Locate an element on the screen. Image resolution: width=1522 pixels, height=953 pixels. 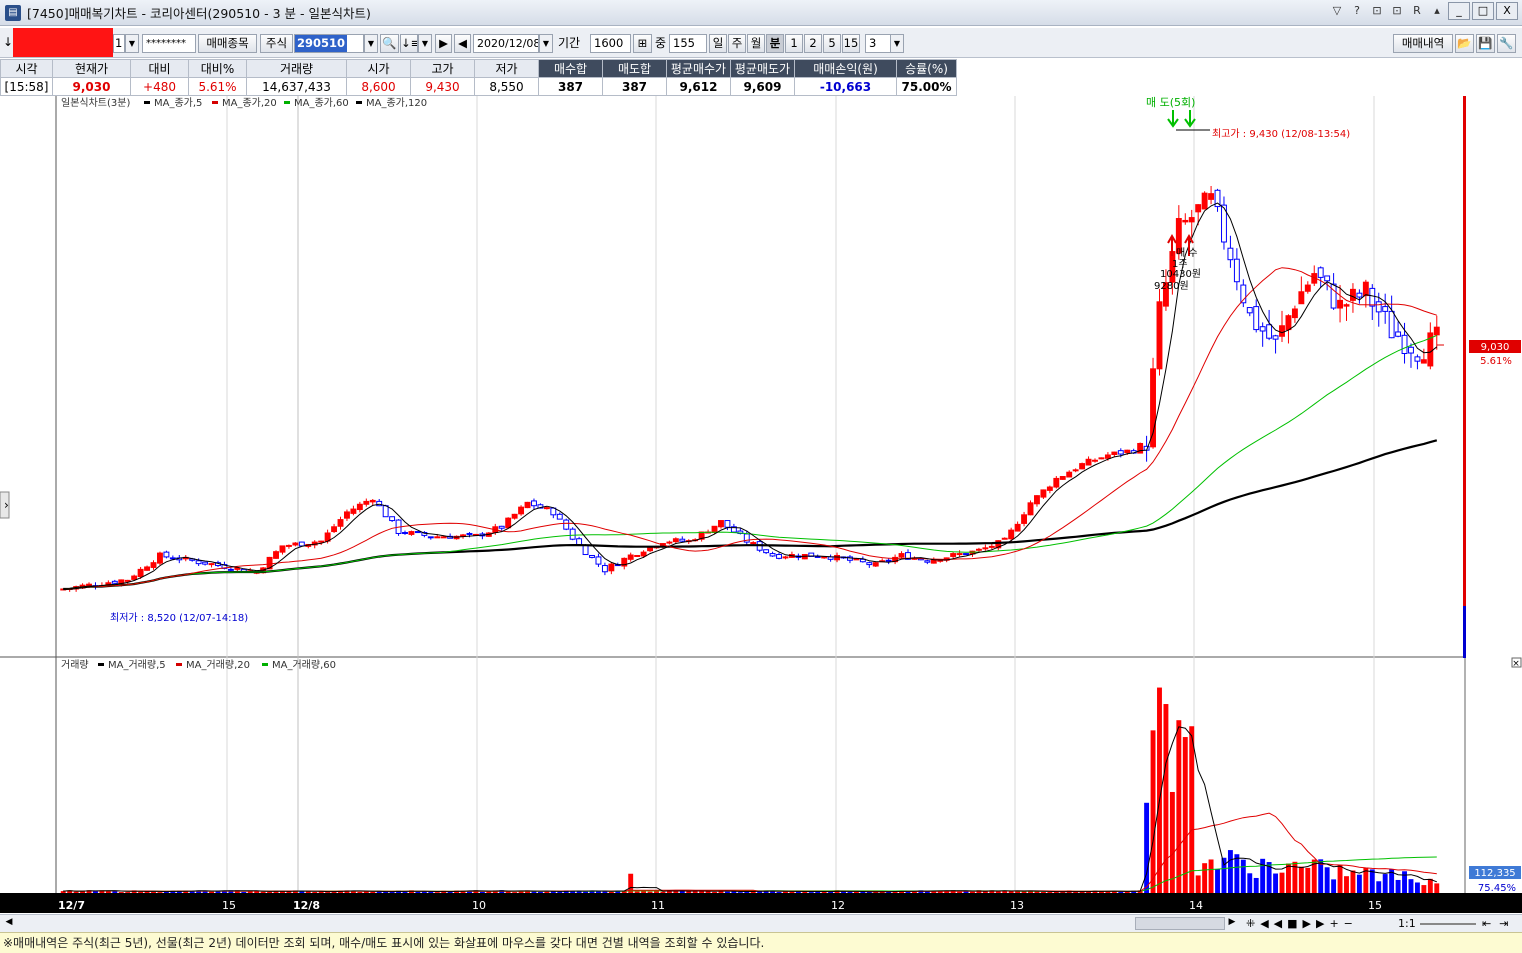
stock-code-dropdown: ▼ is located at coordinates (371, 43).